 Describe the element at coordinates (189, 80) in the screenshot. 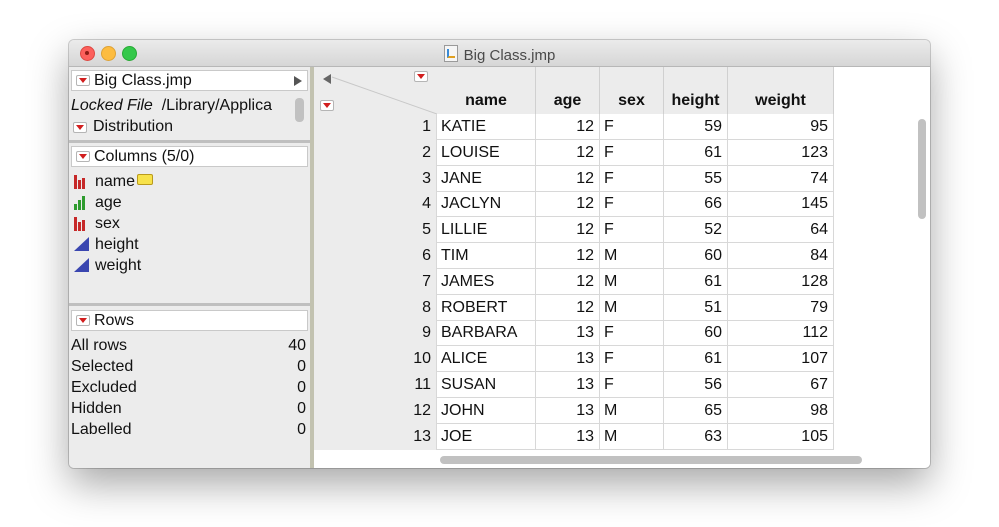

I see `table-panel-header: Big Class.jmp` at that location.